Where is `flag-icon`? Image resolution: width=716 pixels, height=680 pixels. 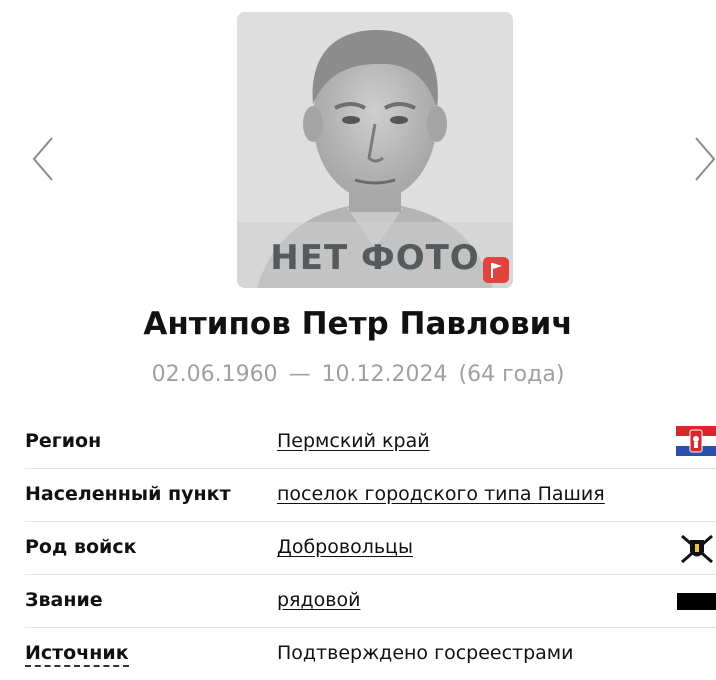 flag-icon is located at coordinates (496, 270).